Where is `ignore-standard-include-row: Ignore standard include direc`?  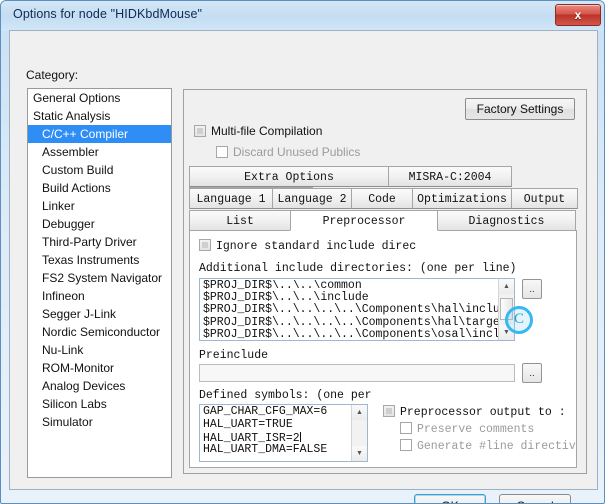 ignore-standard-include-row: Ignore standard include direc is located at coordinates (307, 246).